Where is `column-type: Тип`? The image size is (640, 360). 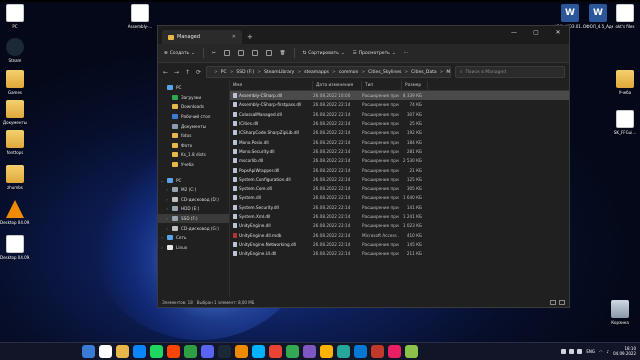
column-type: Тип is located at coordinates (382, 85).